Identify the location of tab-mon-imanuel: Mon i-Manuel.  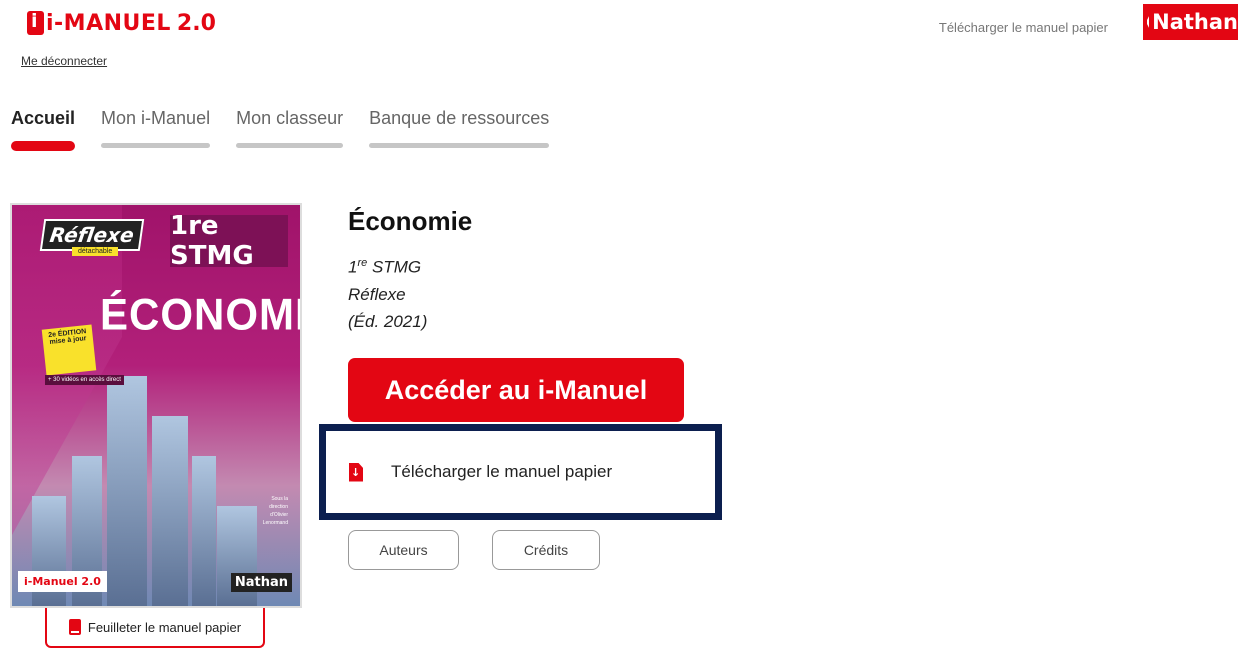
(156, 129).